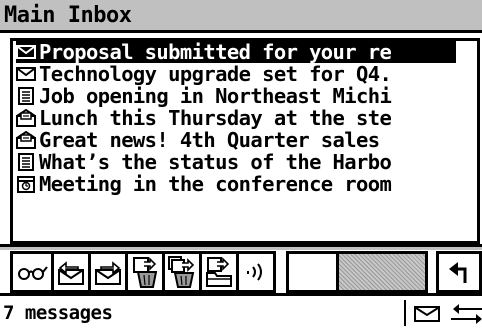  I want to click on folder-icon, so click(219, 272).